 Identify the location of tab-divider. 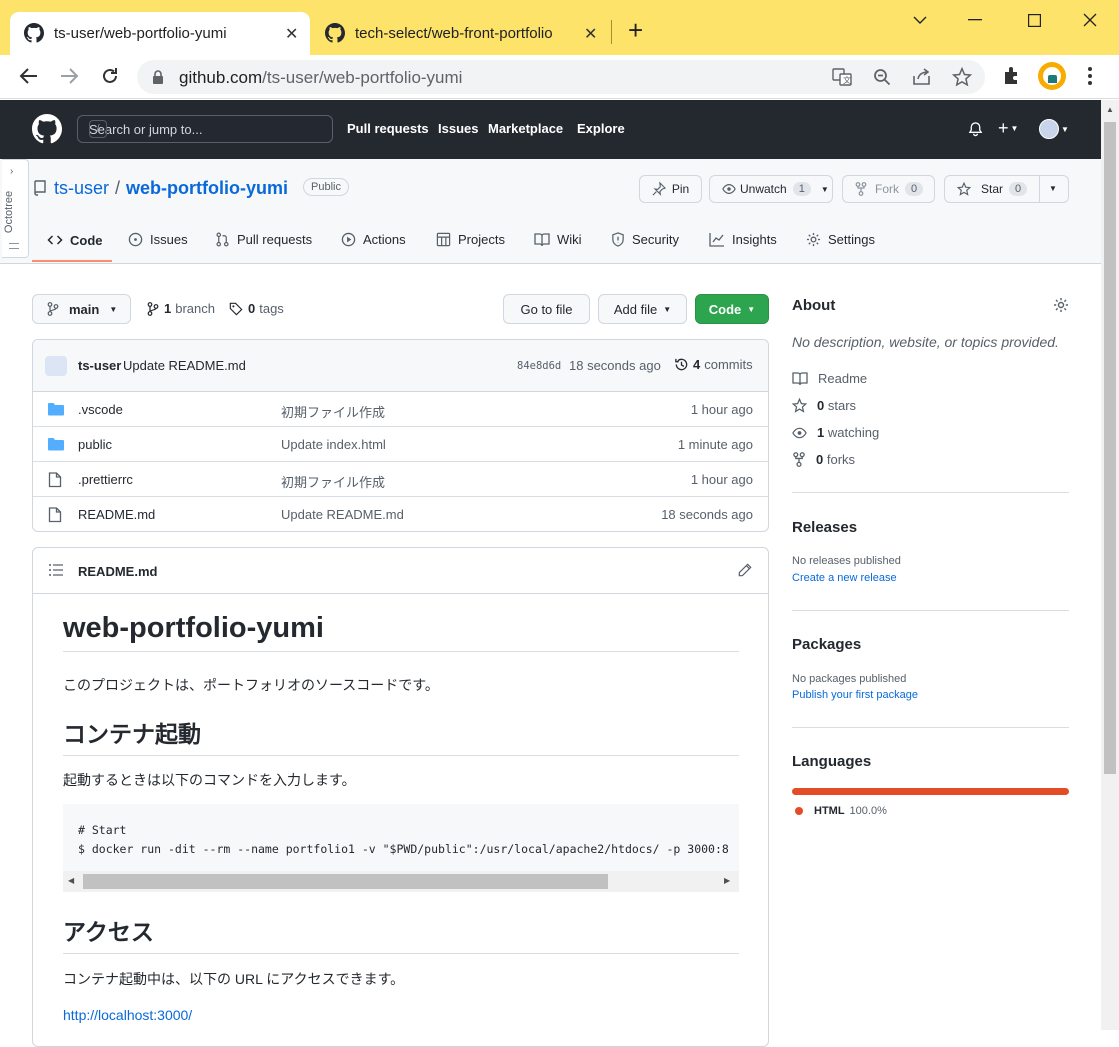
(611, 32).